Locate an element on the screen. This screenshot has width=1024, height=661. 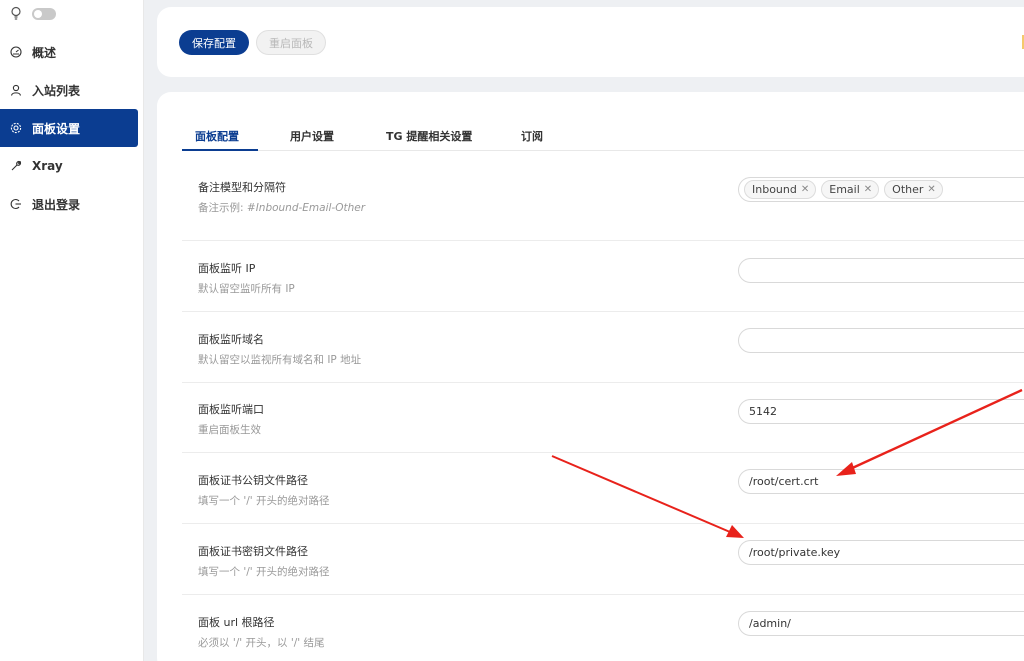
tab-user-settings: 用户设置 is located at coordinates (312, 139).